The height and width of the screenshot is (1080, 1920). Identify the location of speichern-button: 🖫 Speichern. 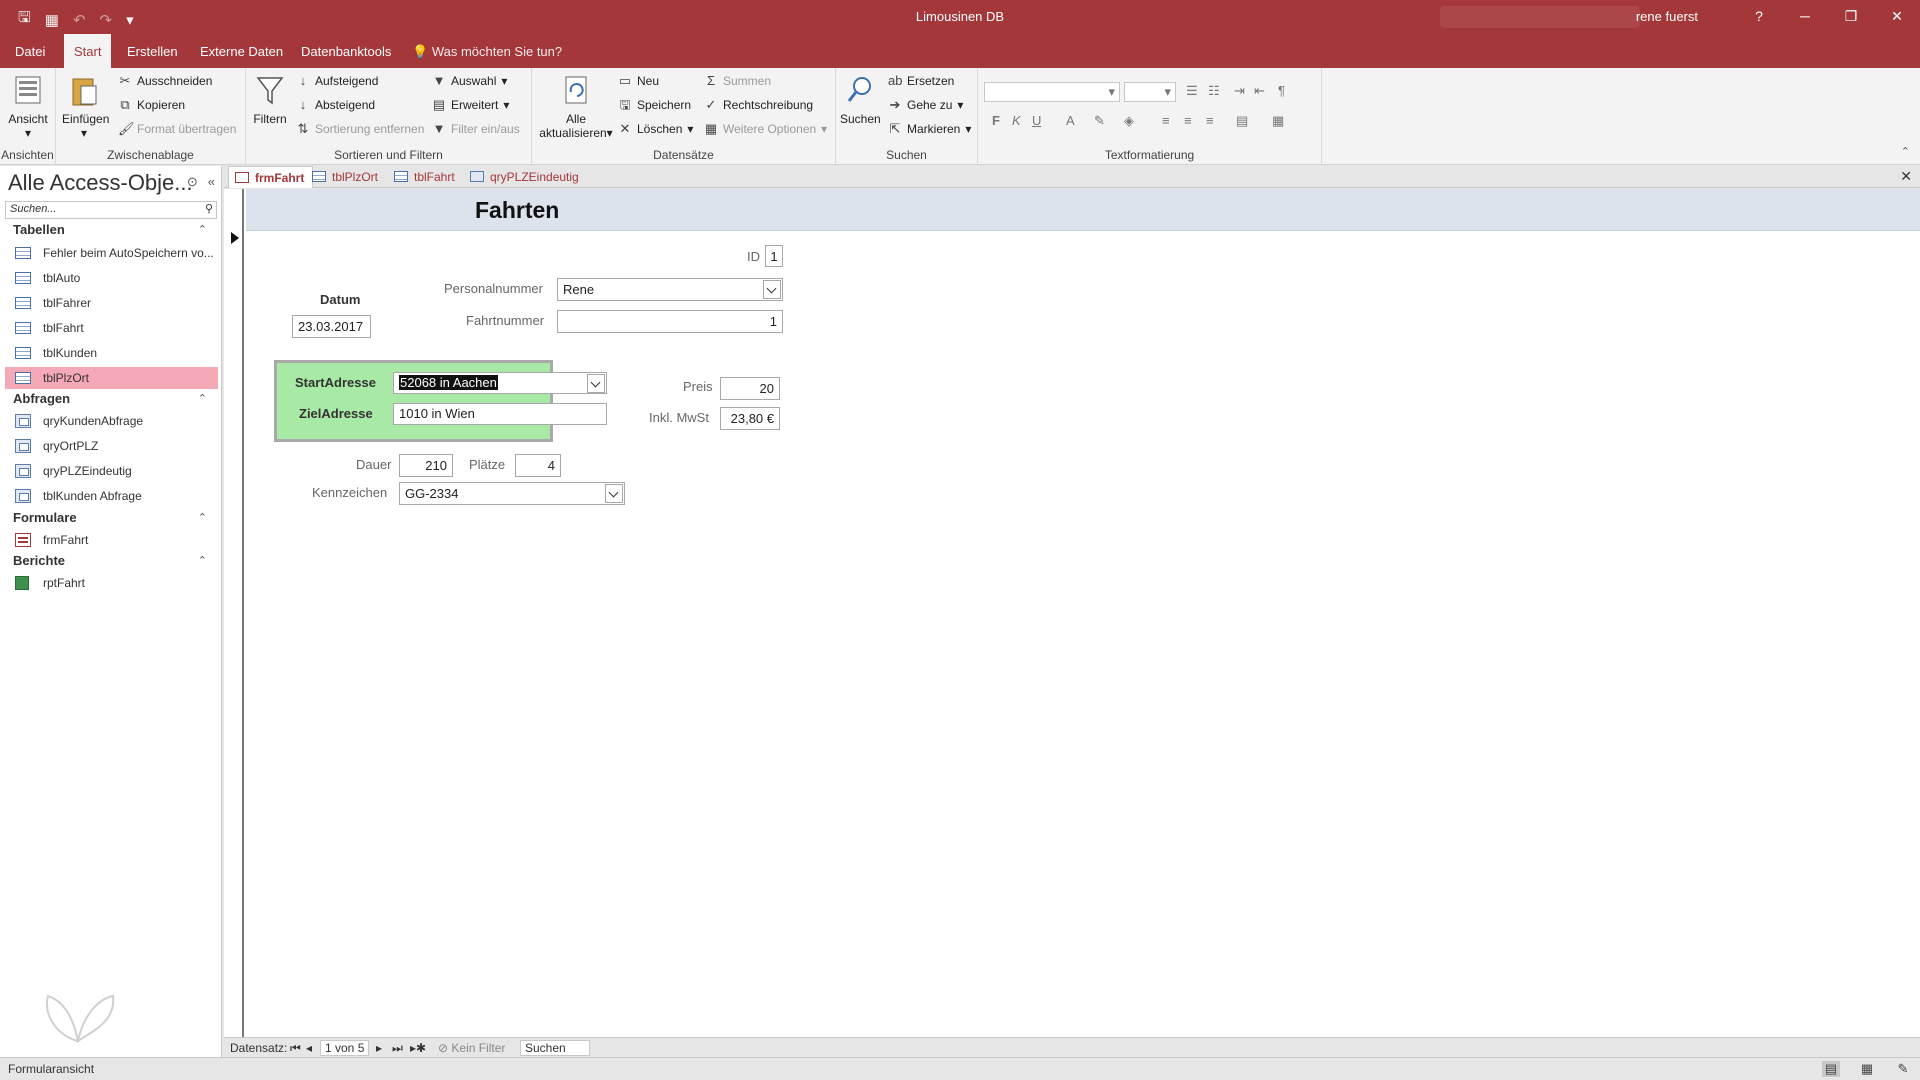
(654, 105).